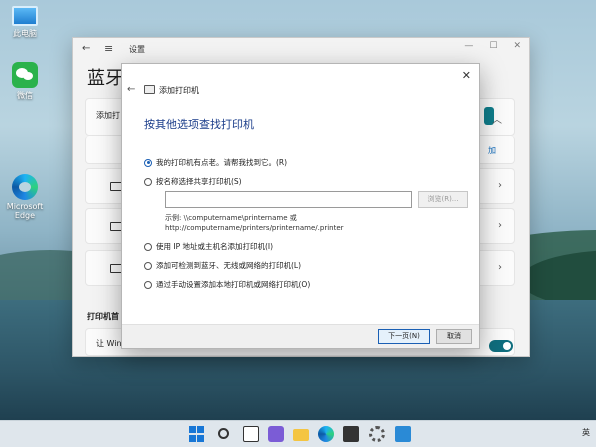 Image resolution: width=596 pixels, height=447 pixels. What do you see at coordinates (108, 48) in the screenshot?
I see `hamburger-menu-icon: ≡` at bounding box center [108, 48].